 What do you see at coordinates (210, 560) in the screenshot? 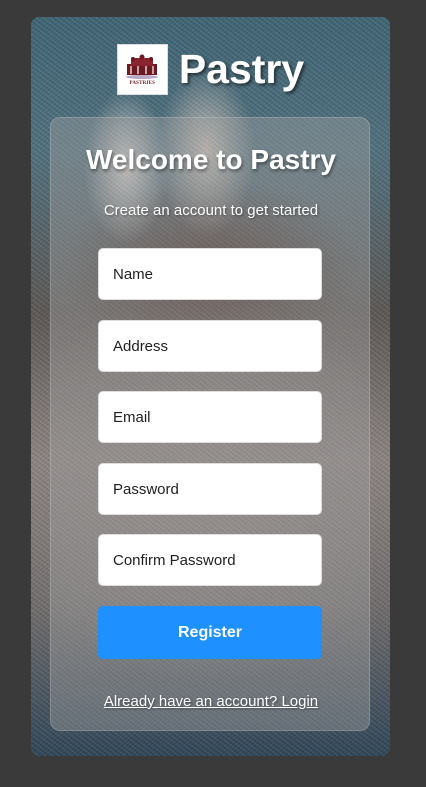
I see `confirm-password-field` at bounding box center [210, 560].